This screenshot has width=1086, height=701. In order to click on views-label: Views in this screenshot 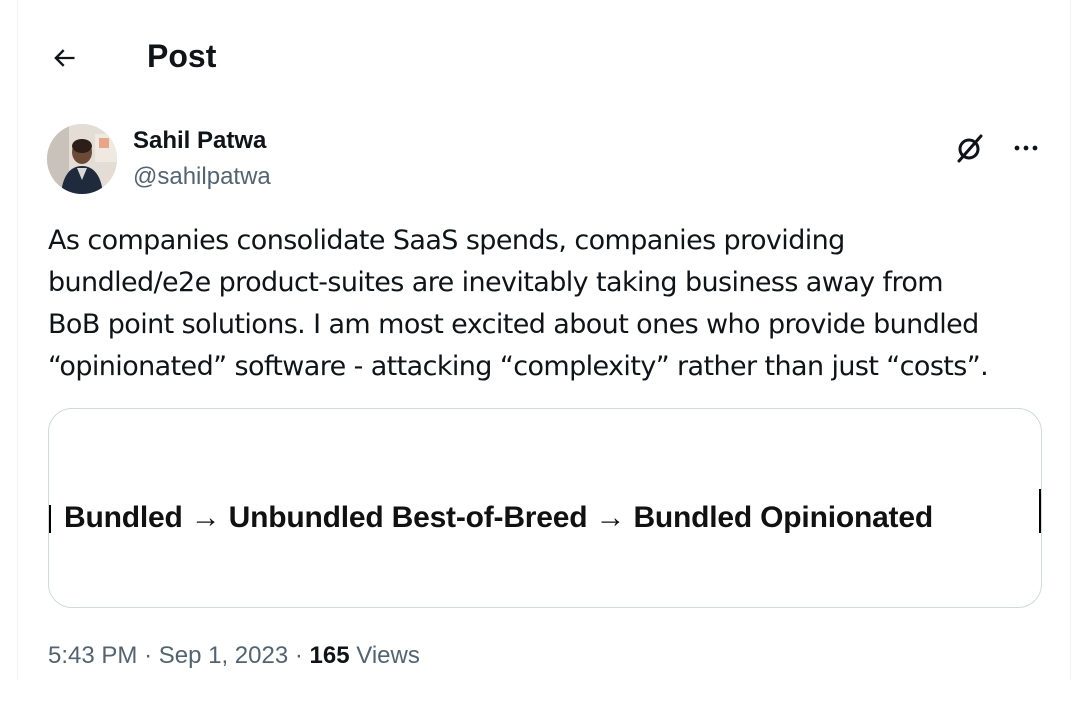, I will do `click(388, 655)`.